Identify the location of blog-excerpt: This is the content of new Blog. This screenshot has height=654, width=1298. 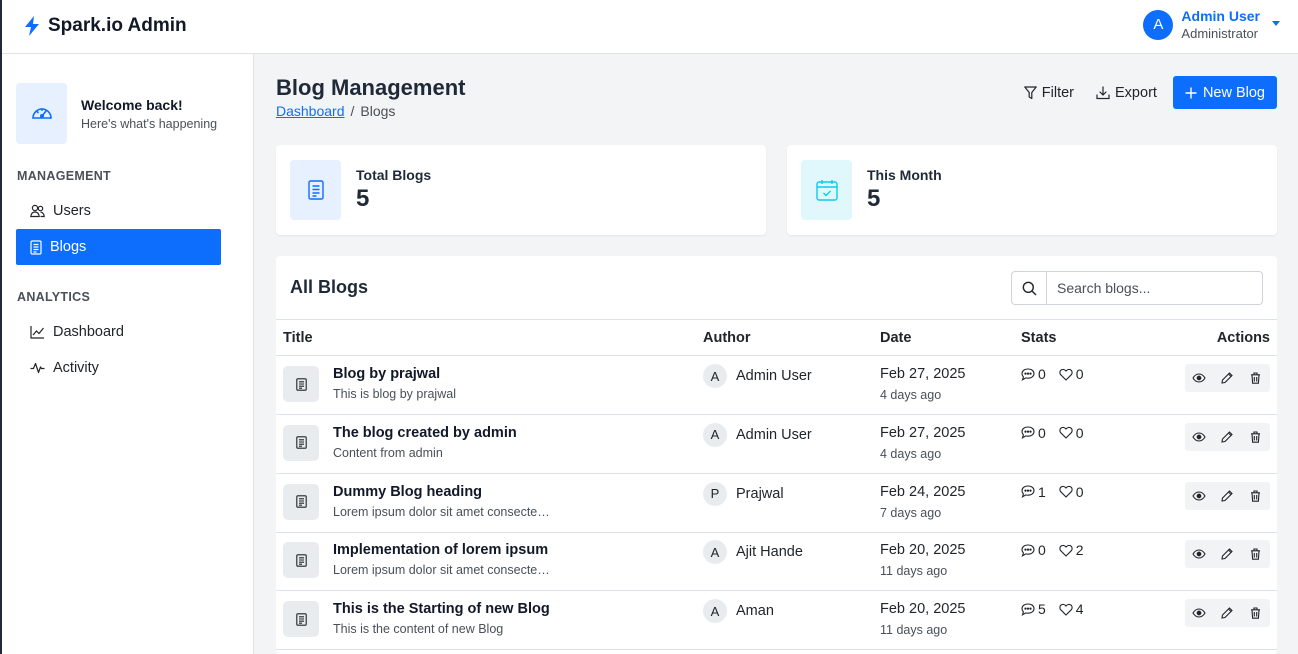
(418, 629).